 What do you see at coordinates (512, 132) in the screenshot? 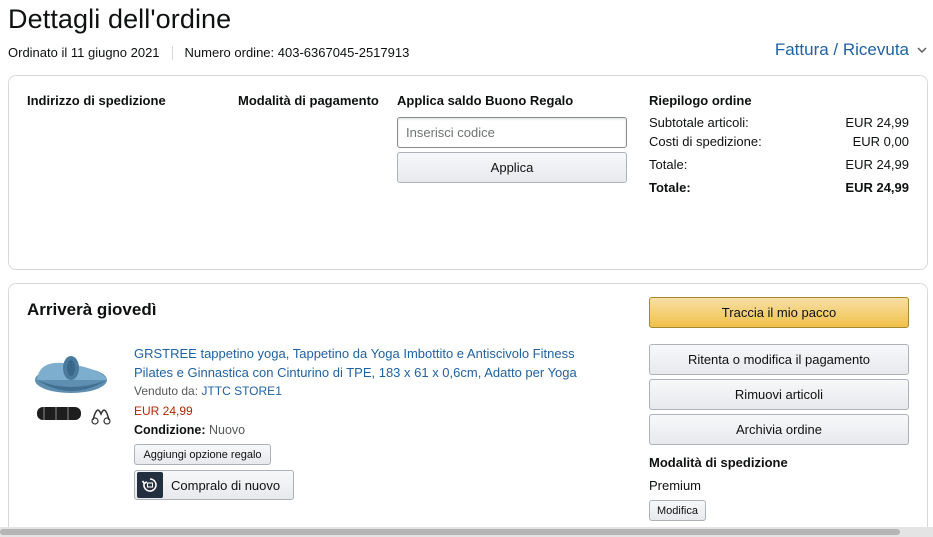
I see `gift-code-input` at bounding box center [512, 132].